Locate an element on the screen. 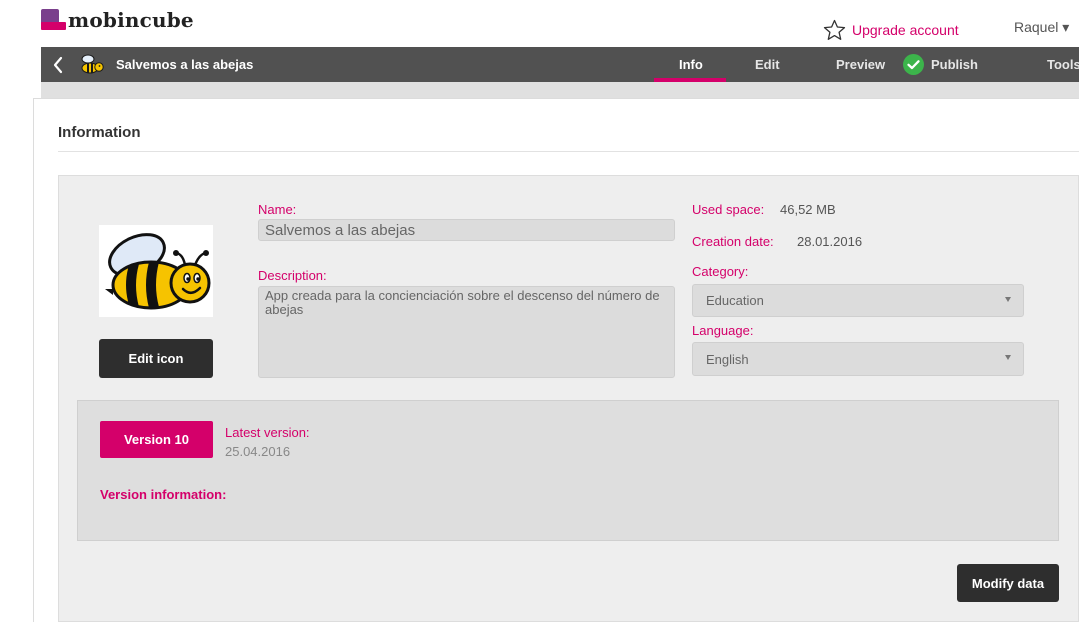  upgrade-account-label: Upgrade account is located at coordinates (905, 30).